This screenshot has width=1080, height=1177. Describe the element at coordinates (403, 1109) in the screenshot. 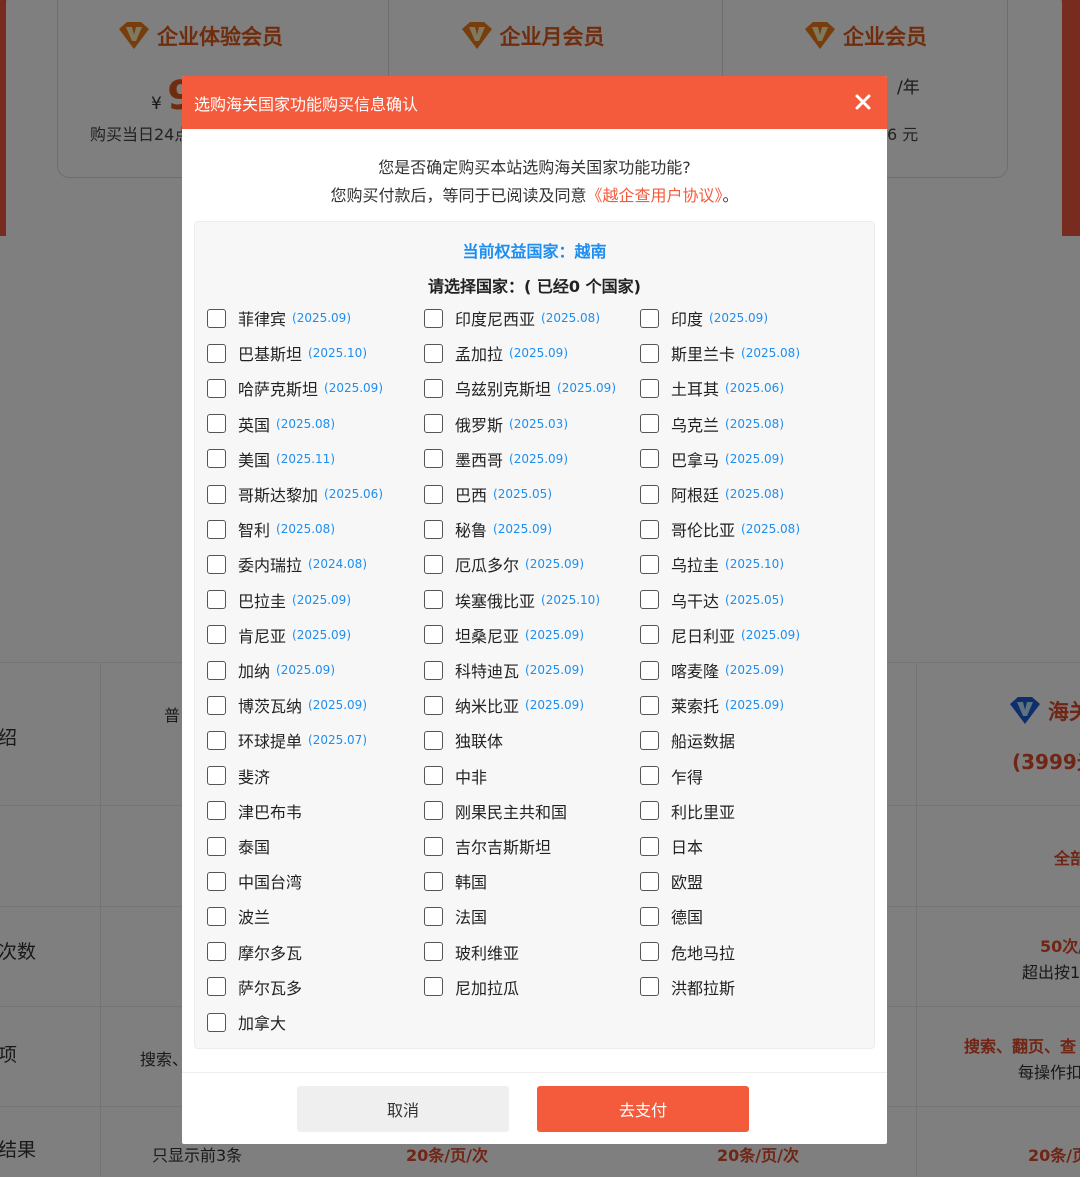

I see `cancel-button: 取消` at that location.